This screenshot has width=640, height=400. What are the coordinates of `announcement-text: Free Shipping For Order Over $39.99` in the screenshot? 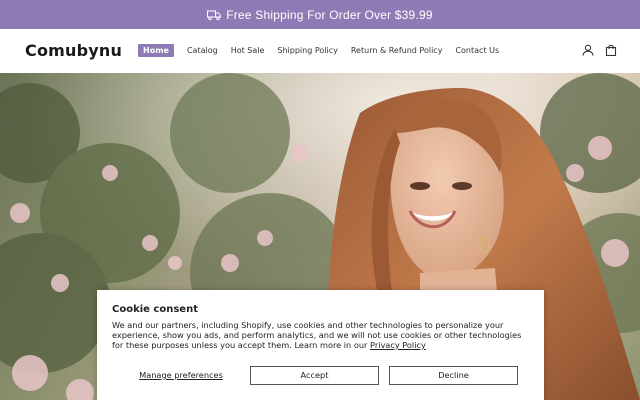 It's located at (329, 14).